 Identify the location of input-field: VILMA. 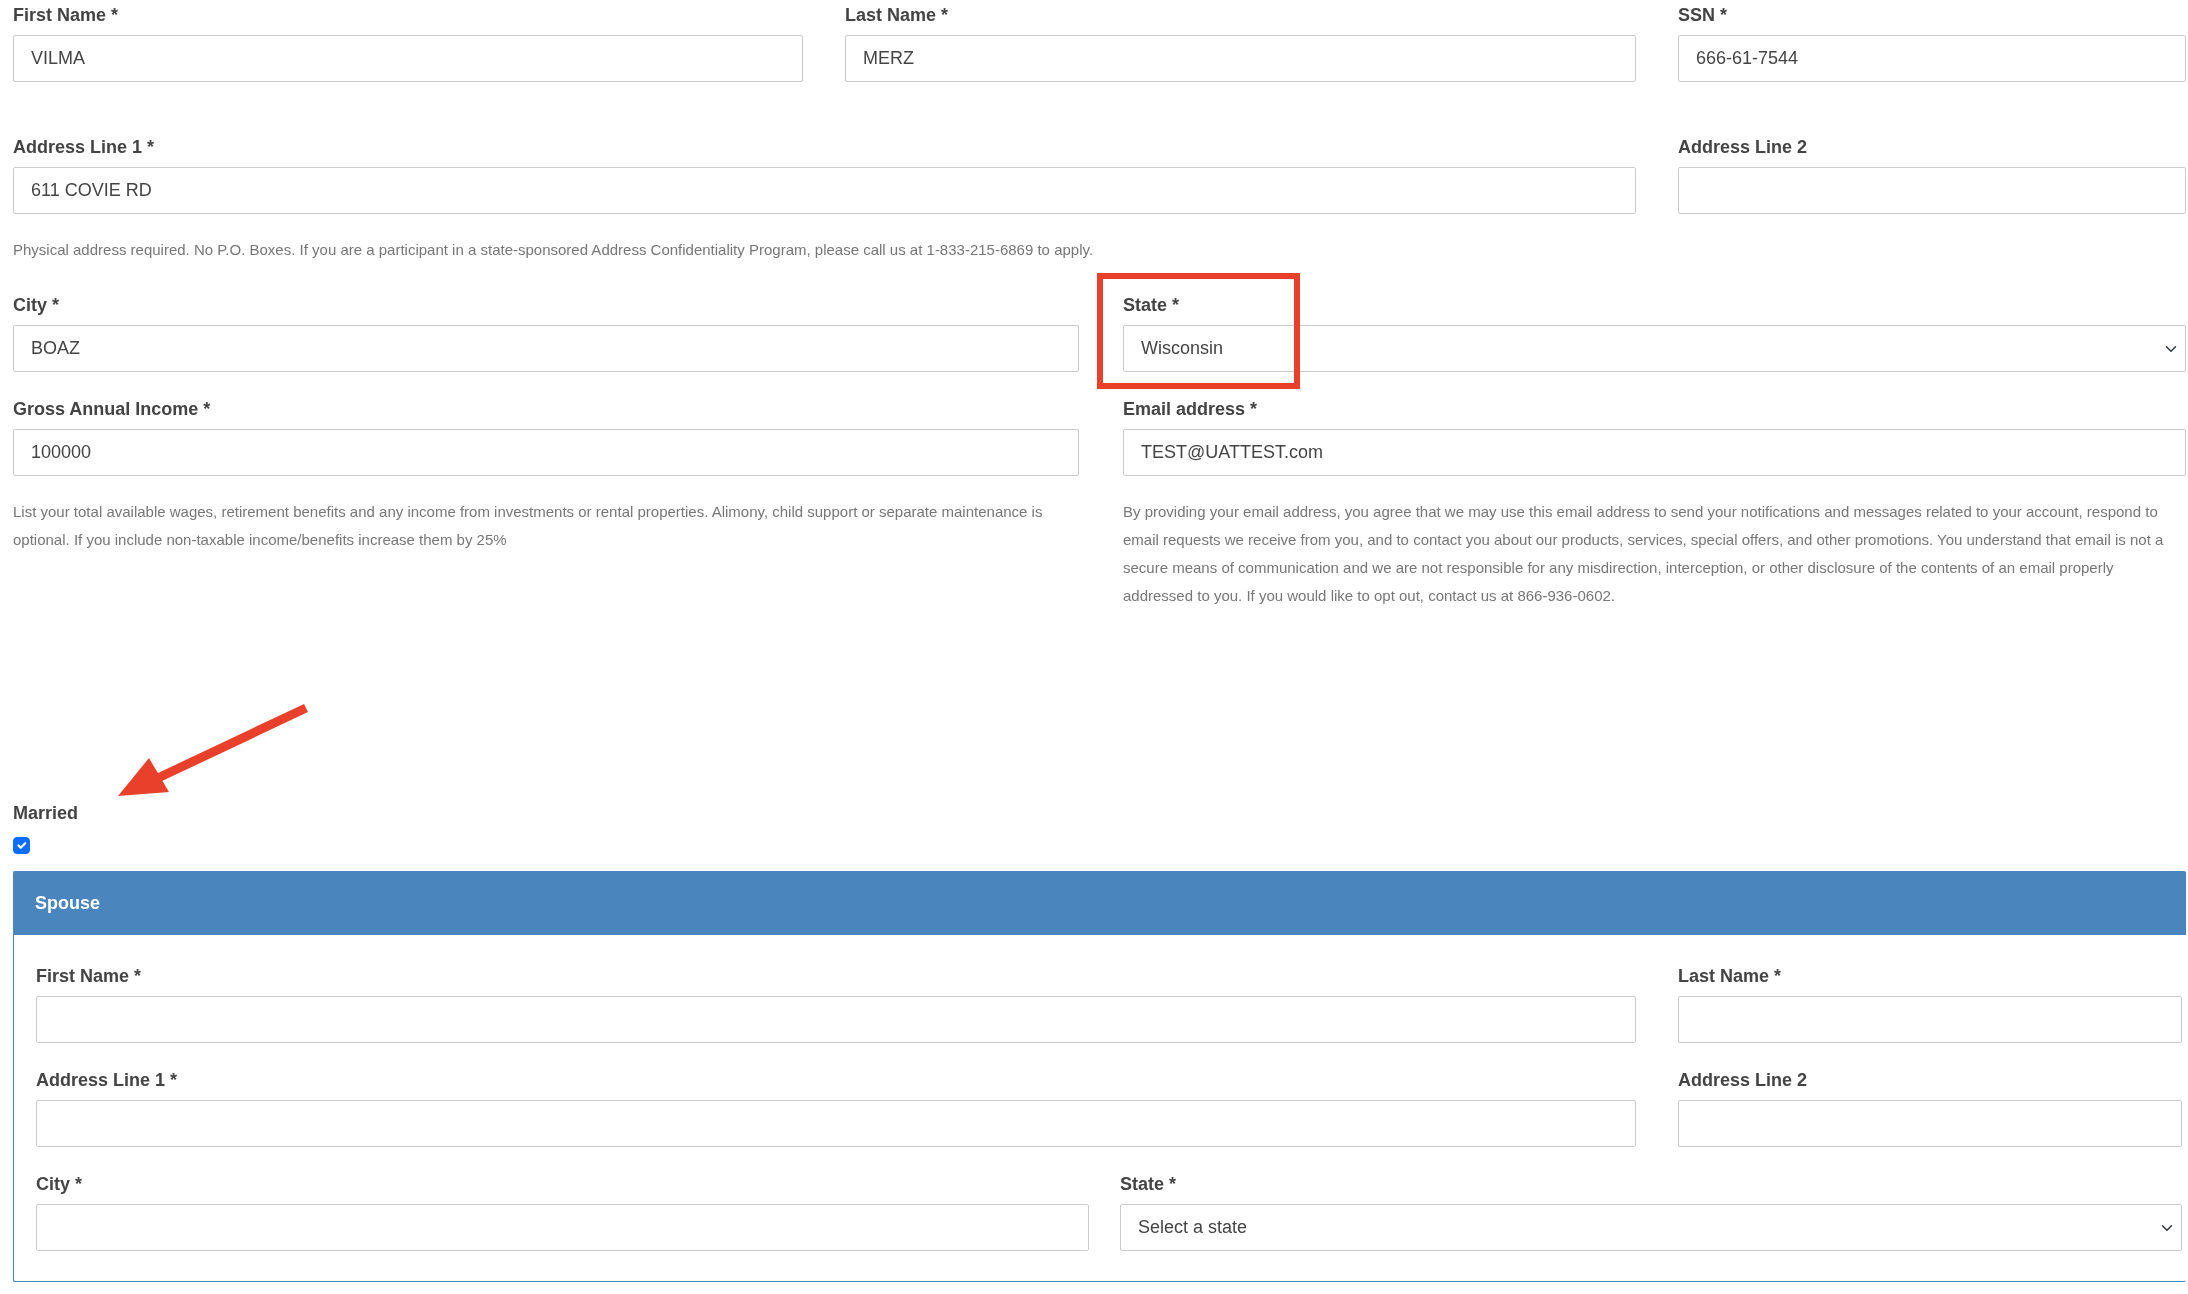
(408, 58).